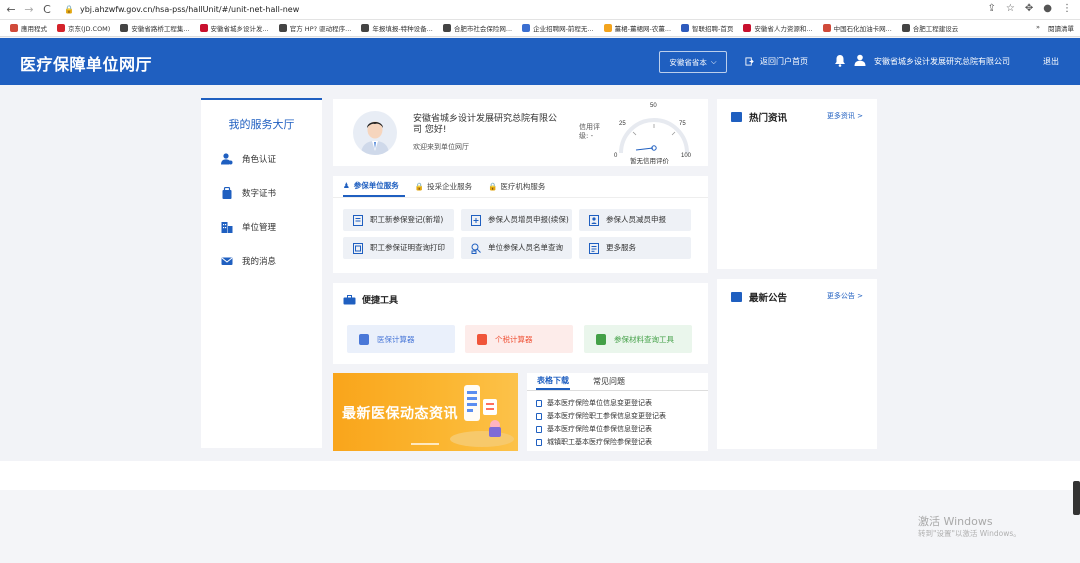 Image resolution: width=1080 pixels, height=563 pixels. What do you see at coordinates (227, 227) in the screenshot?
I see `building-icon` at bounding box center [227, 227].